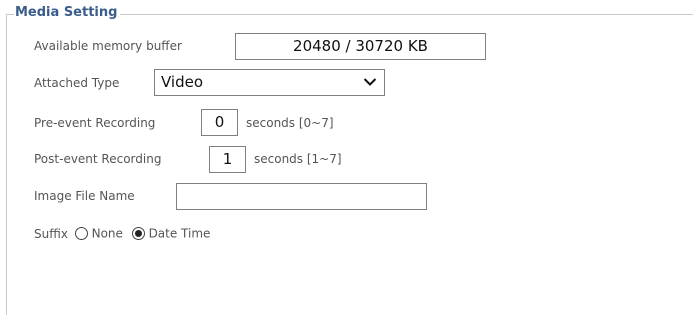 The width and height of the screenshot is (693, 315). Describe the element at coordinates (51, 233) in the screenshot. I see `suffix-label: Suffix` at that location.